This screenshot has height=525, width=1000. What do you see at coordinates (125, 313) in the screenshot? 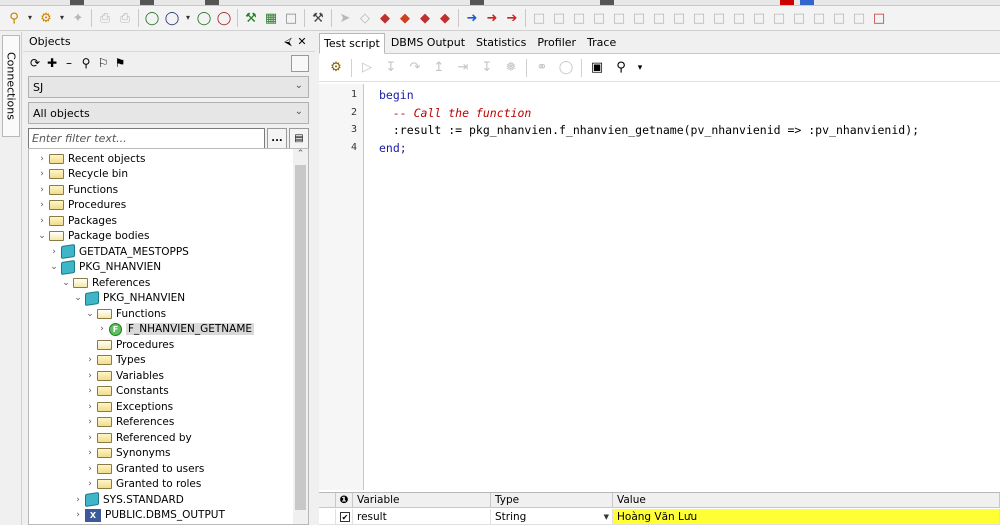
I see `tree-item: ⌄ Functions` at bounding box center [125, 313].